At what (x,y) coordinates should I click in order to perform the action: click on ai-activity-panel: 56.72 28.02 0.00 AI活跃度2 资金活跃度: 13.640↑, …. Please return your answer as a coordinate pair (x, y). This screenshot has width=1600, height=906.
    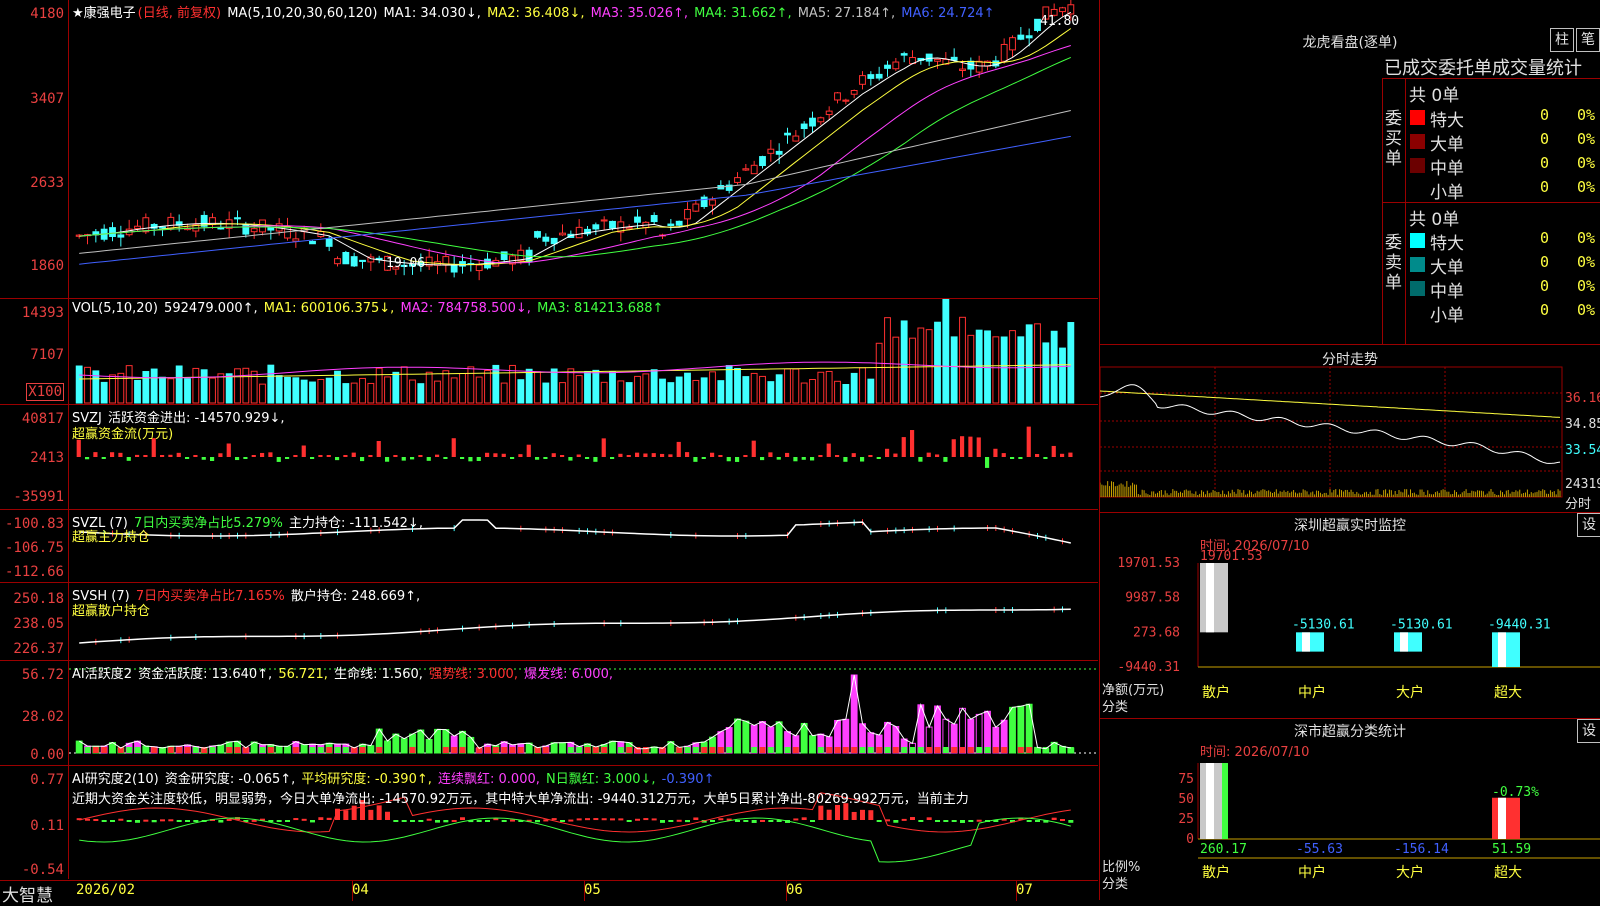
    Looking at the image, I should click on (549, 713).